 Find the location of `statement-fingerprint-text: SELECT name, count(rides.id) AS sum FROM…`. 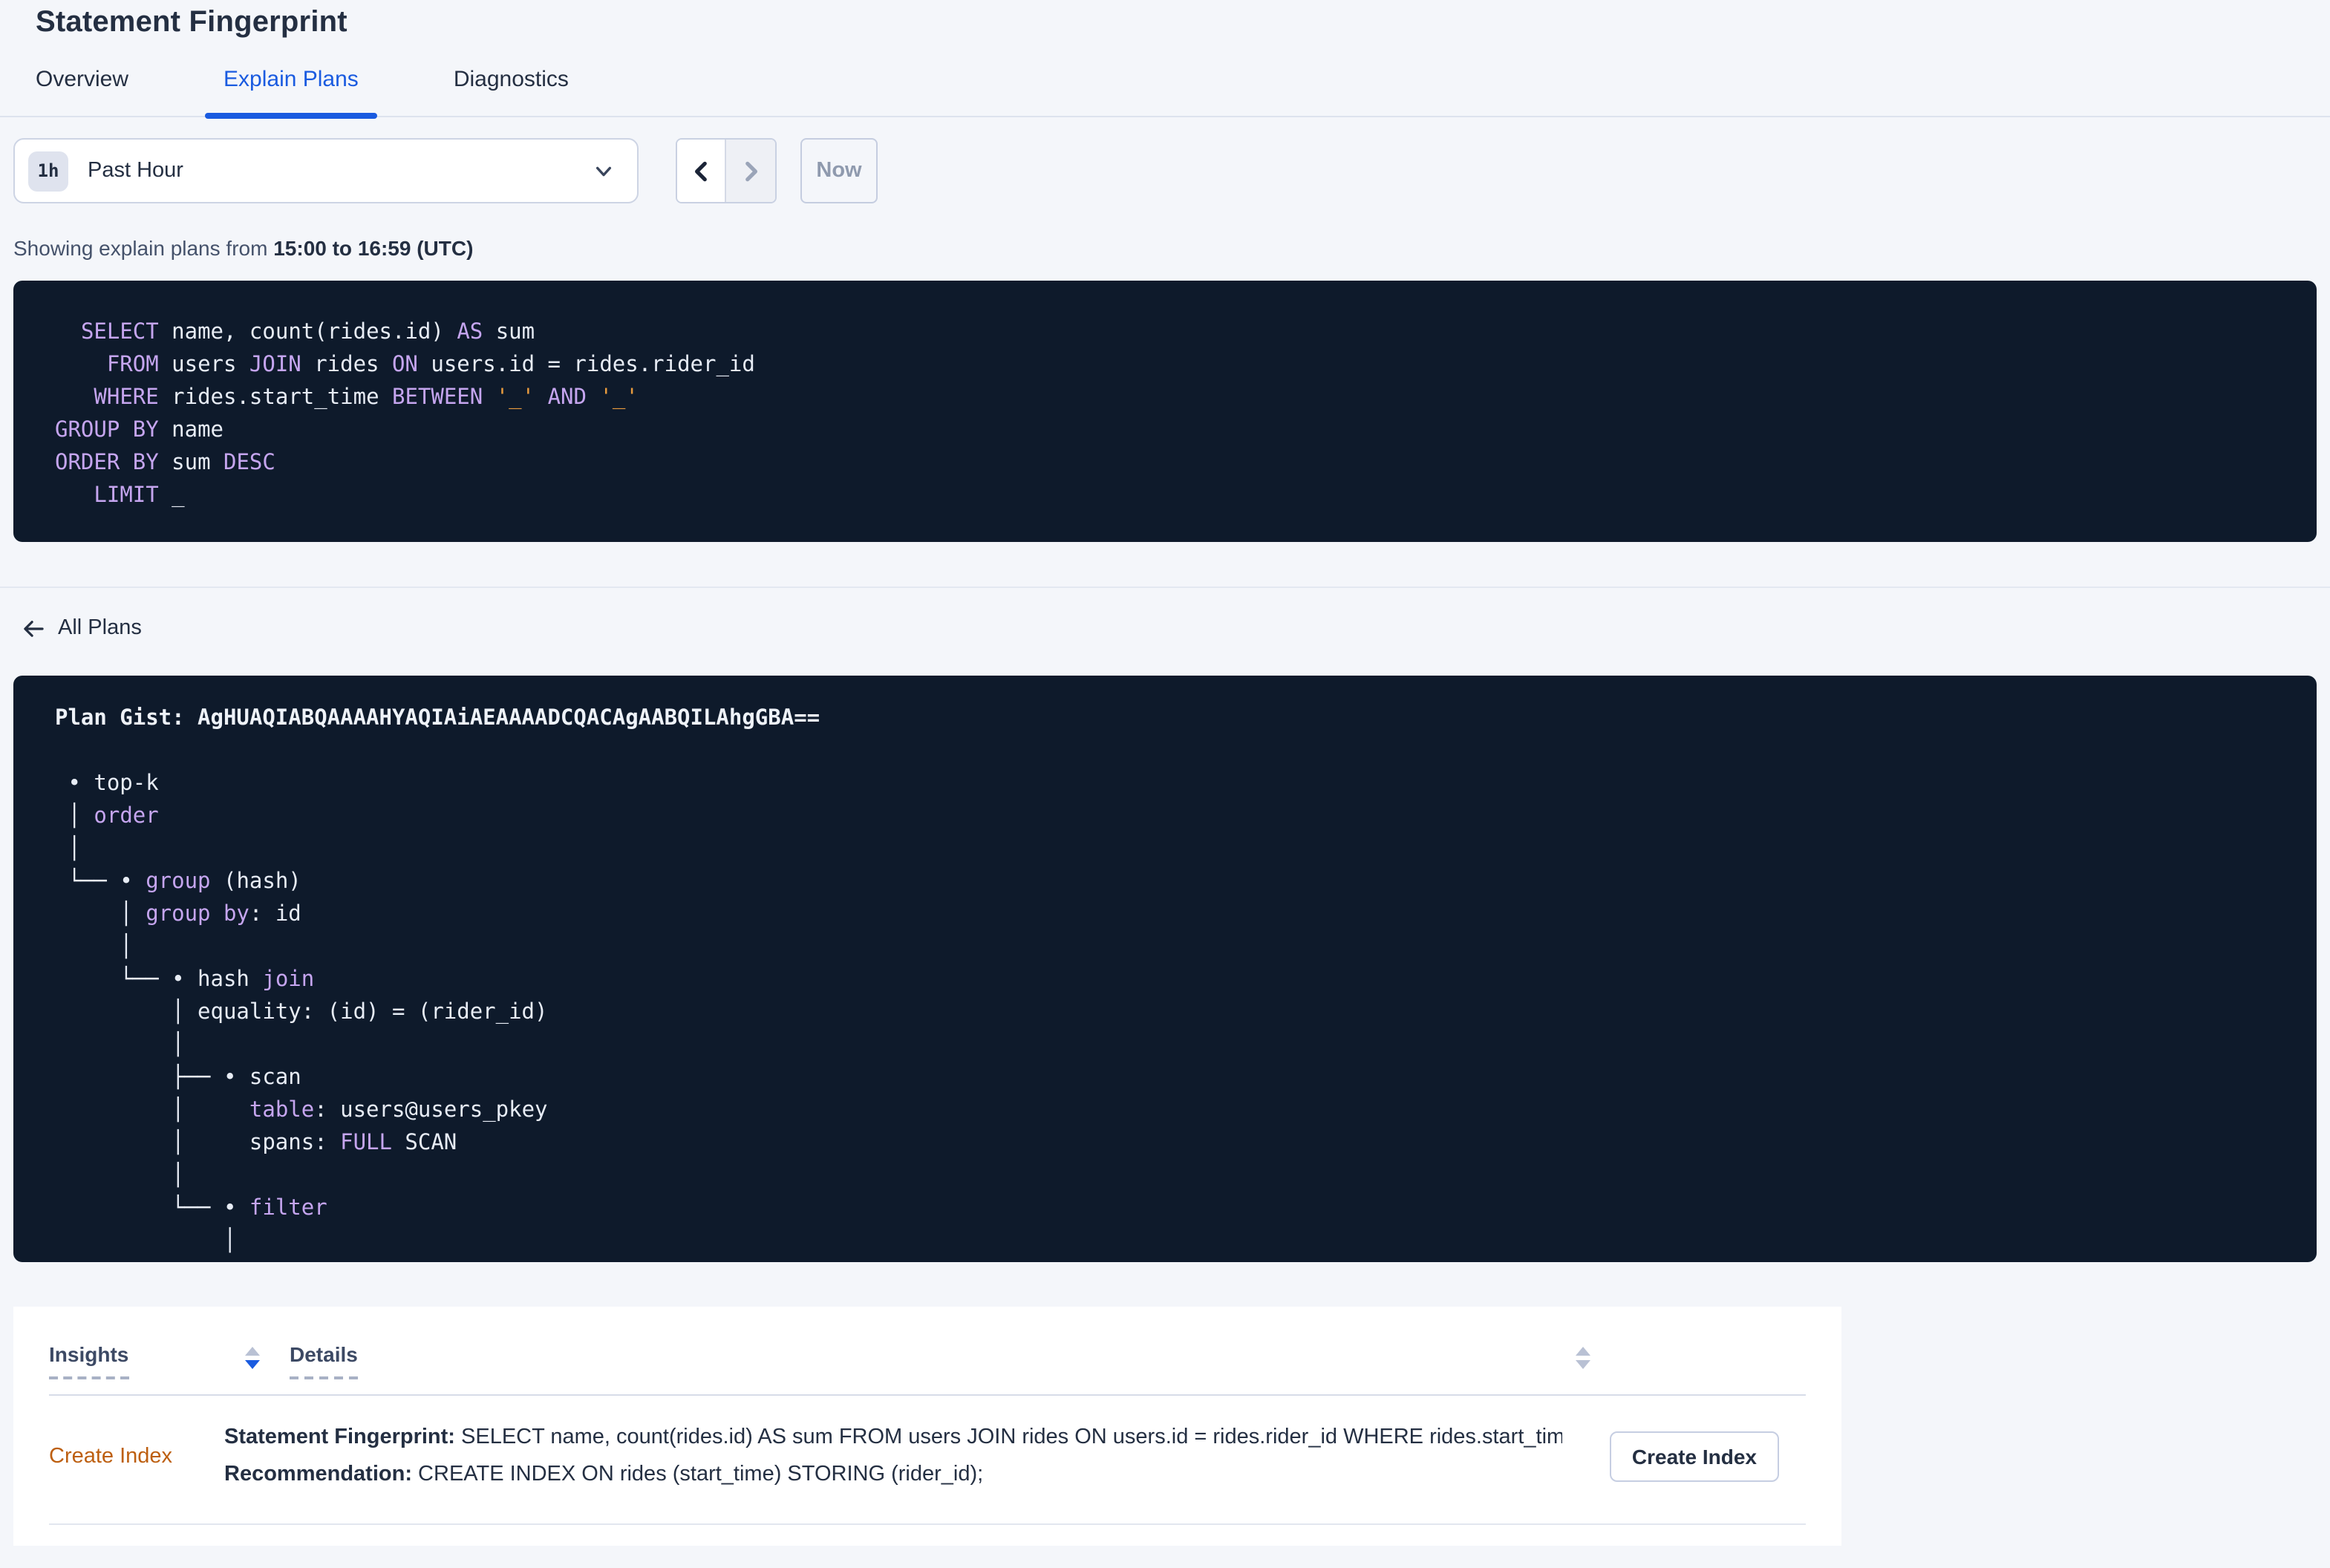

statement-fingerprint-text: SELECT name, count(rides.id) AS sum FROM… is located at coordinates (1012, 1436).